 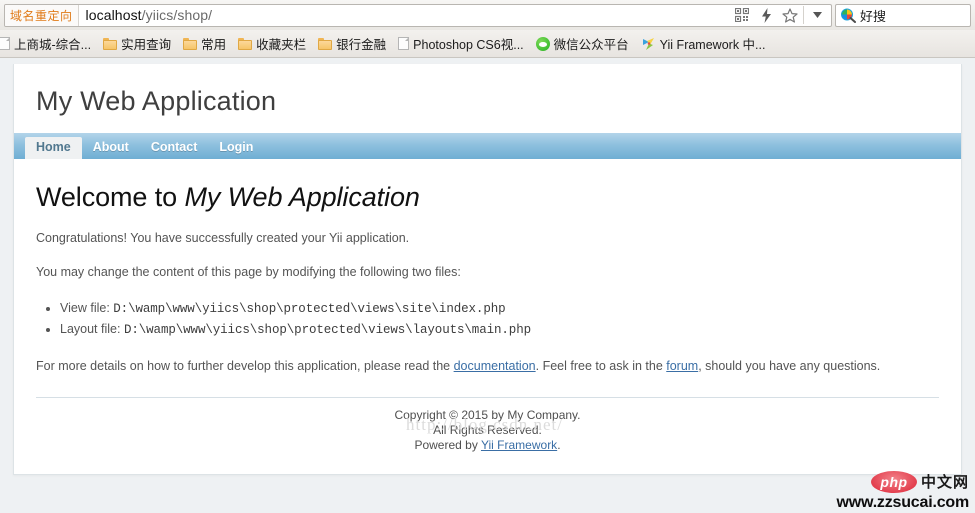 What do you see at coordinates (789, 366) in the screenshot?
I see `details-suffix: , should you have any questions.` at bounding box center [789, 366].